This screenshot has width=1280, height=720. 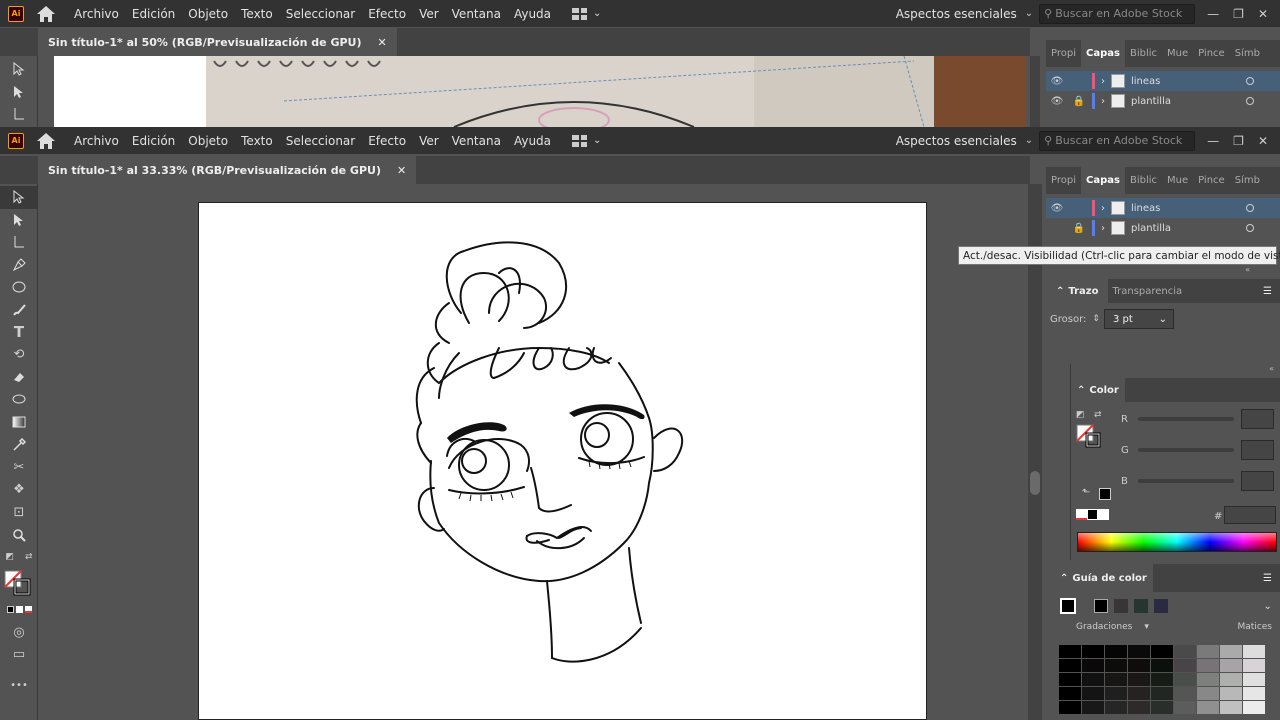 I want to click on layer-row-lineas: 👁 › lineas, so click(x=1163, y=81).